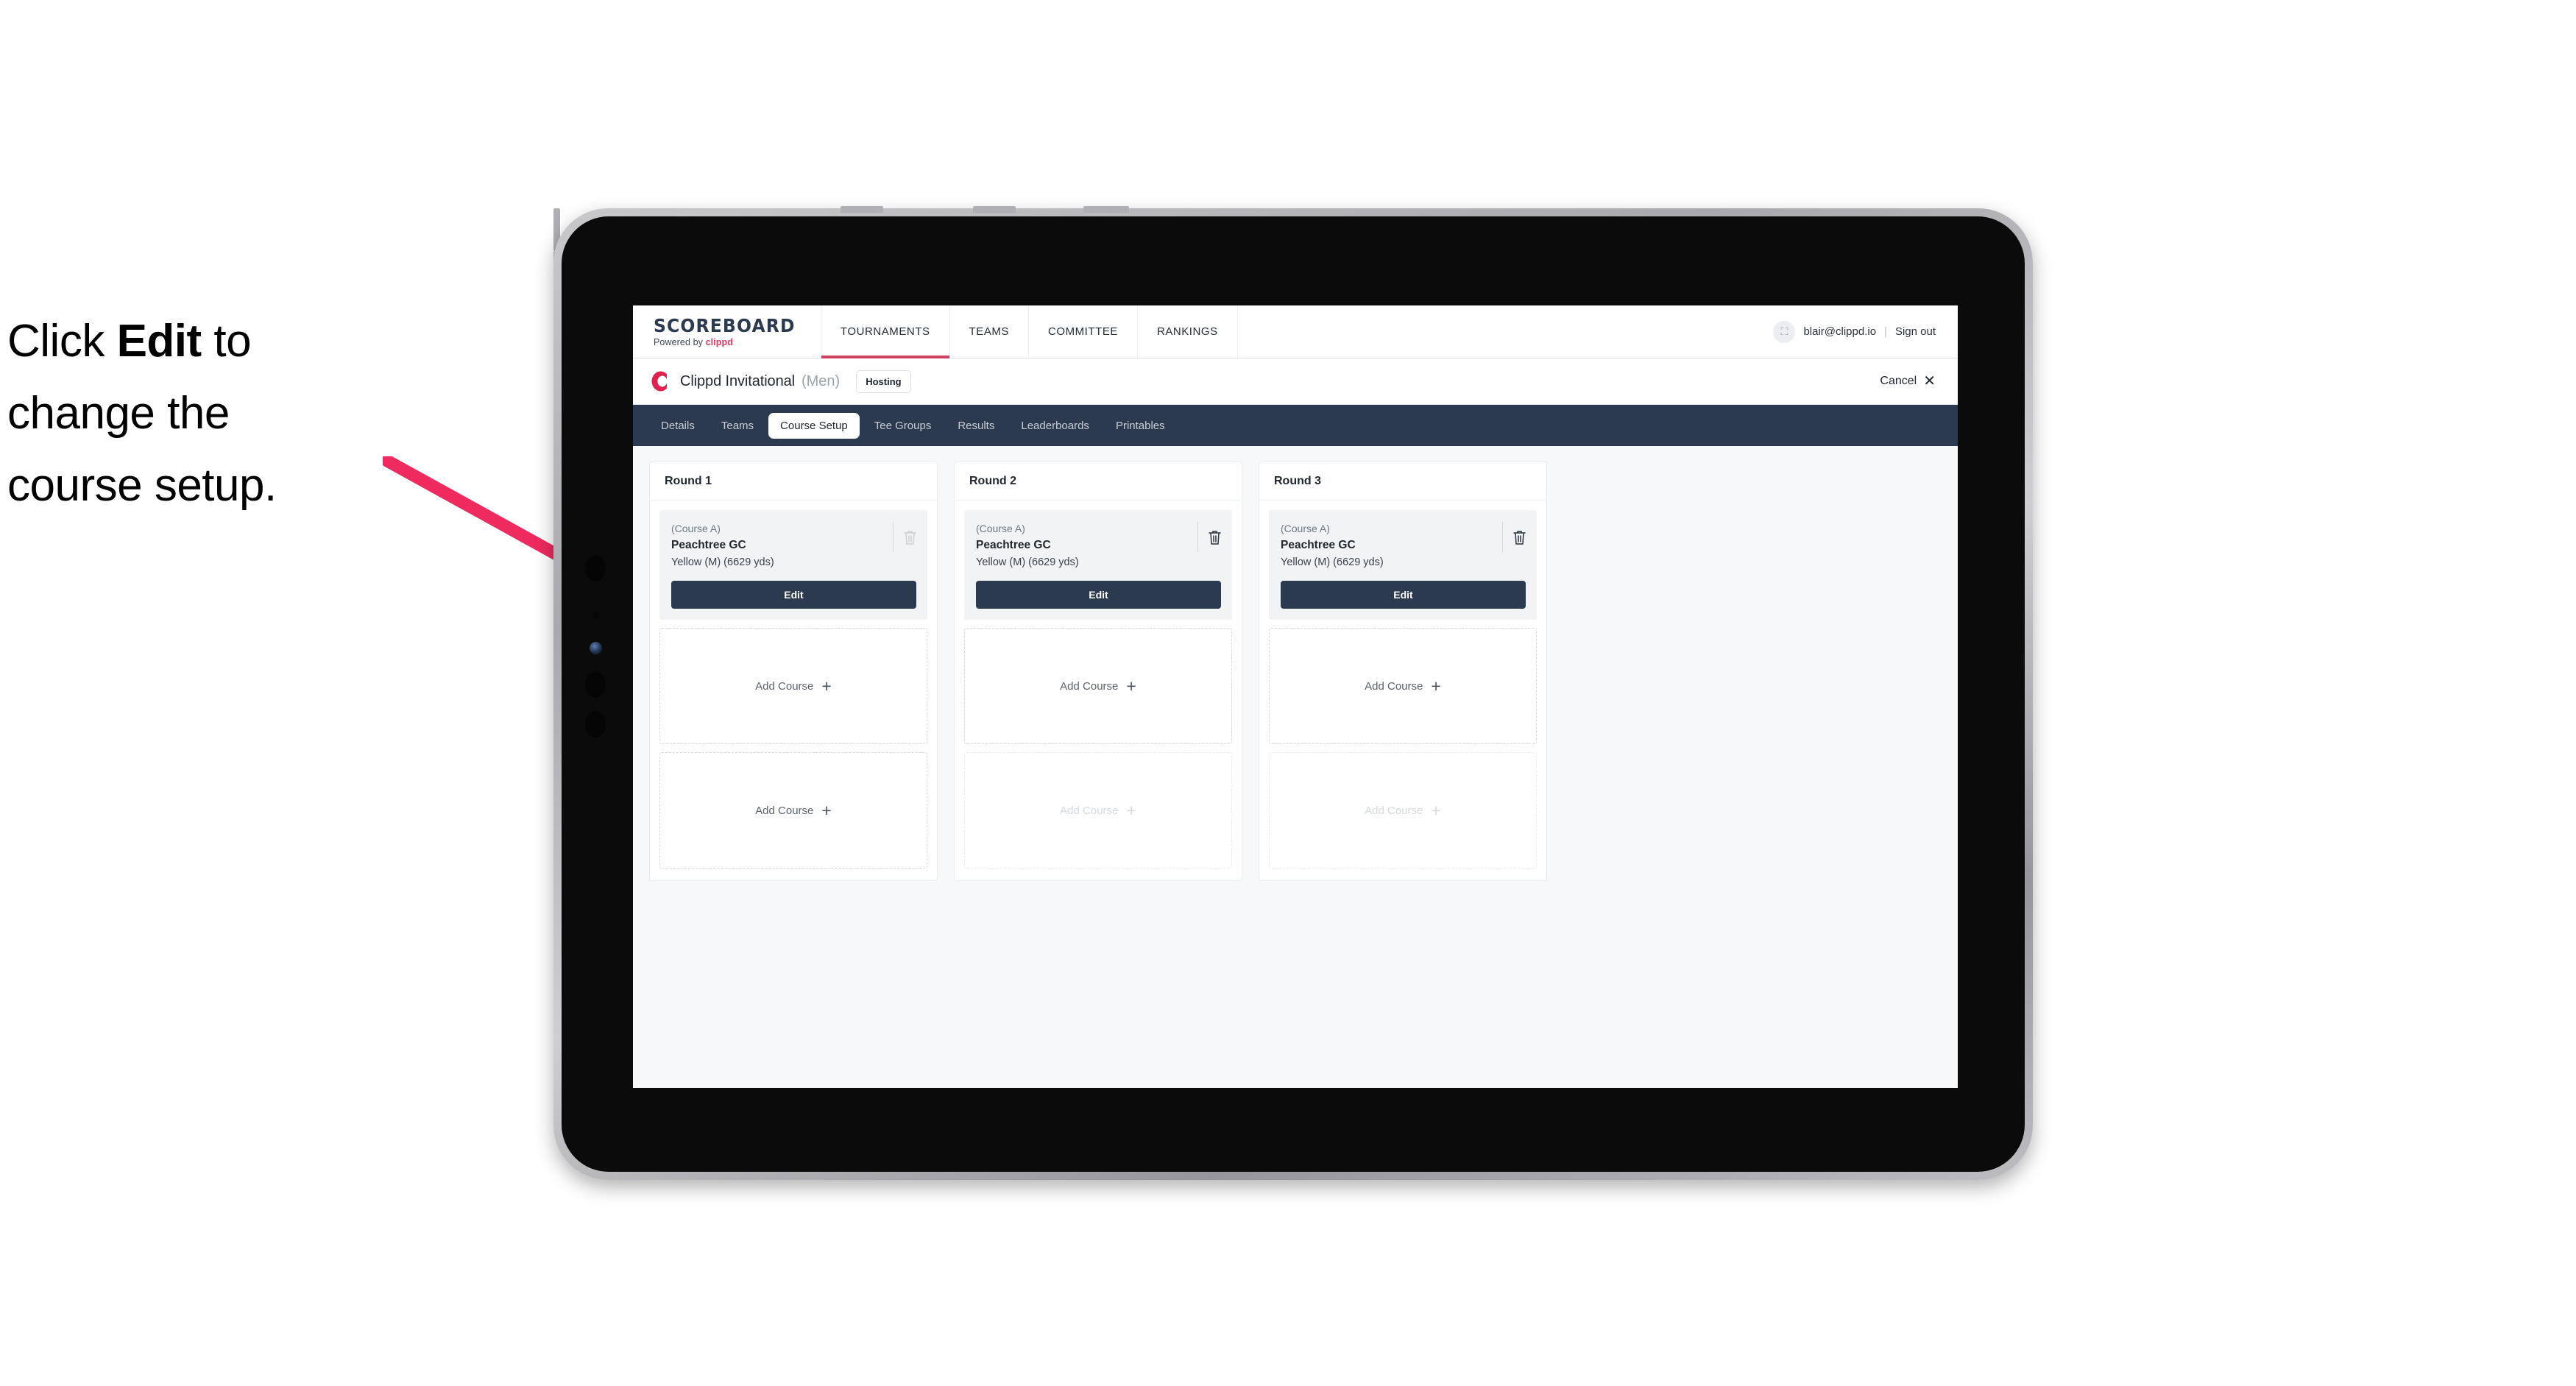 This screenshot has width=2576, height=1386. What do you see at coordinates (1098, 481) in the screenshot?
I see `round-title: Round 2` at bounding box center [1098, 481].